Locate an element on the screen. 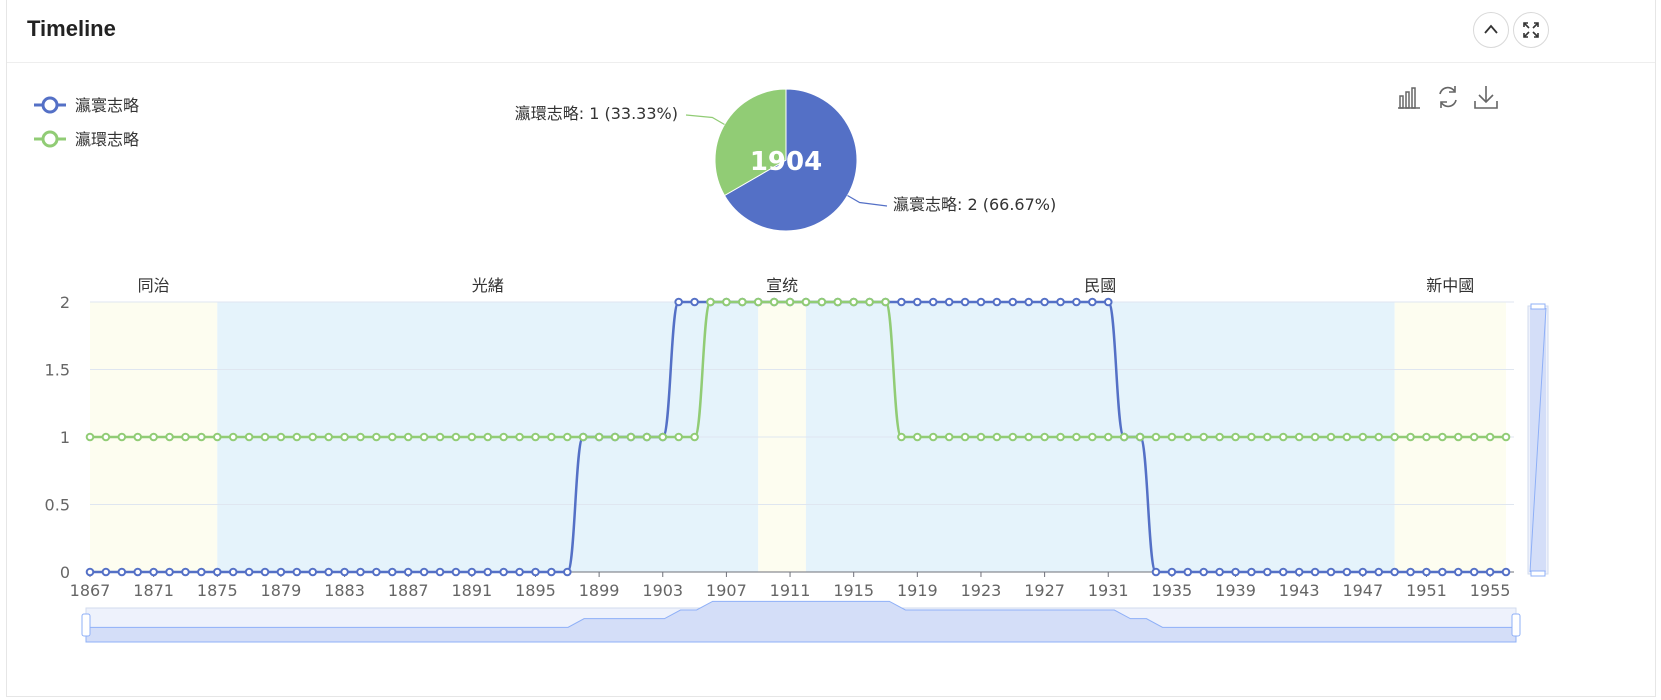 The image size is (1661, 700). x-zoom-slider is located at coordinates (801, 621).